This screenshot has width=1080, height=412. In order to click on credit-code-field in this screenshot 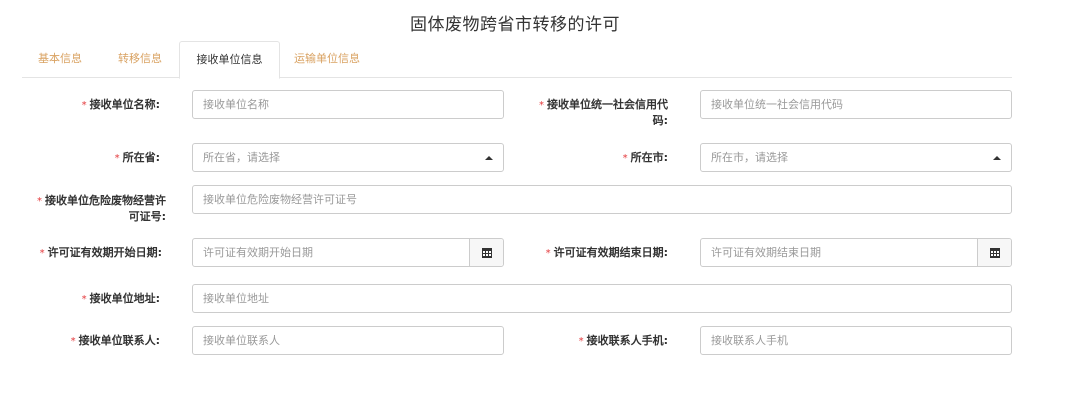, I will do `click(856, 104)`.